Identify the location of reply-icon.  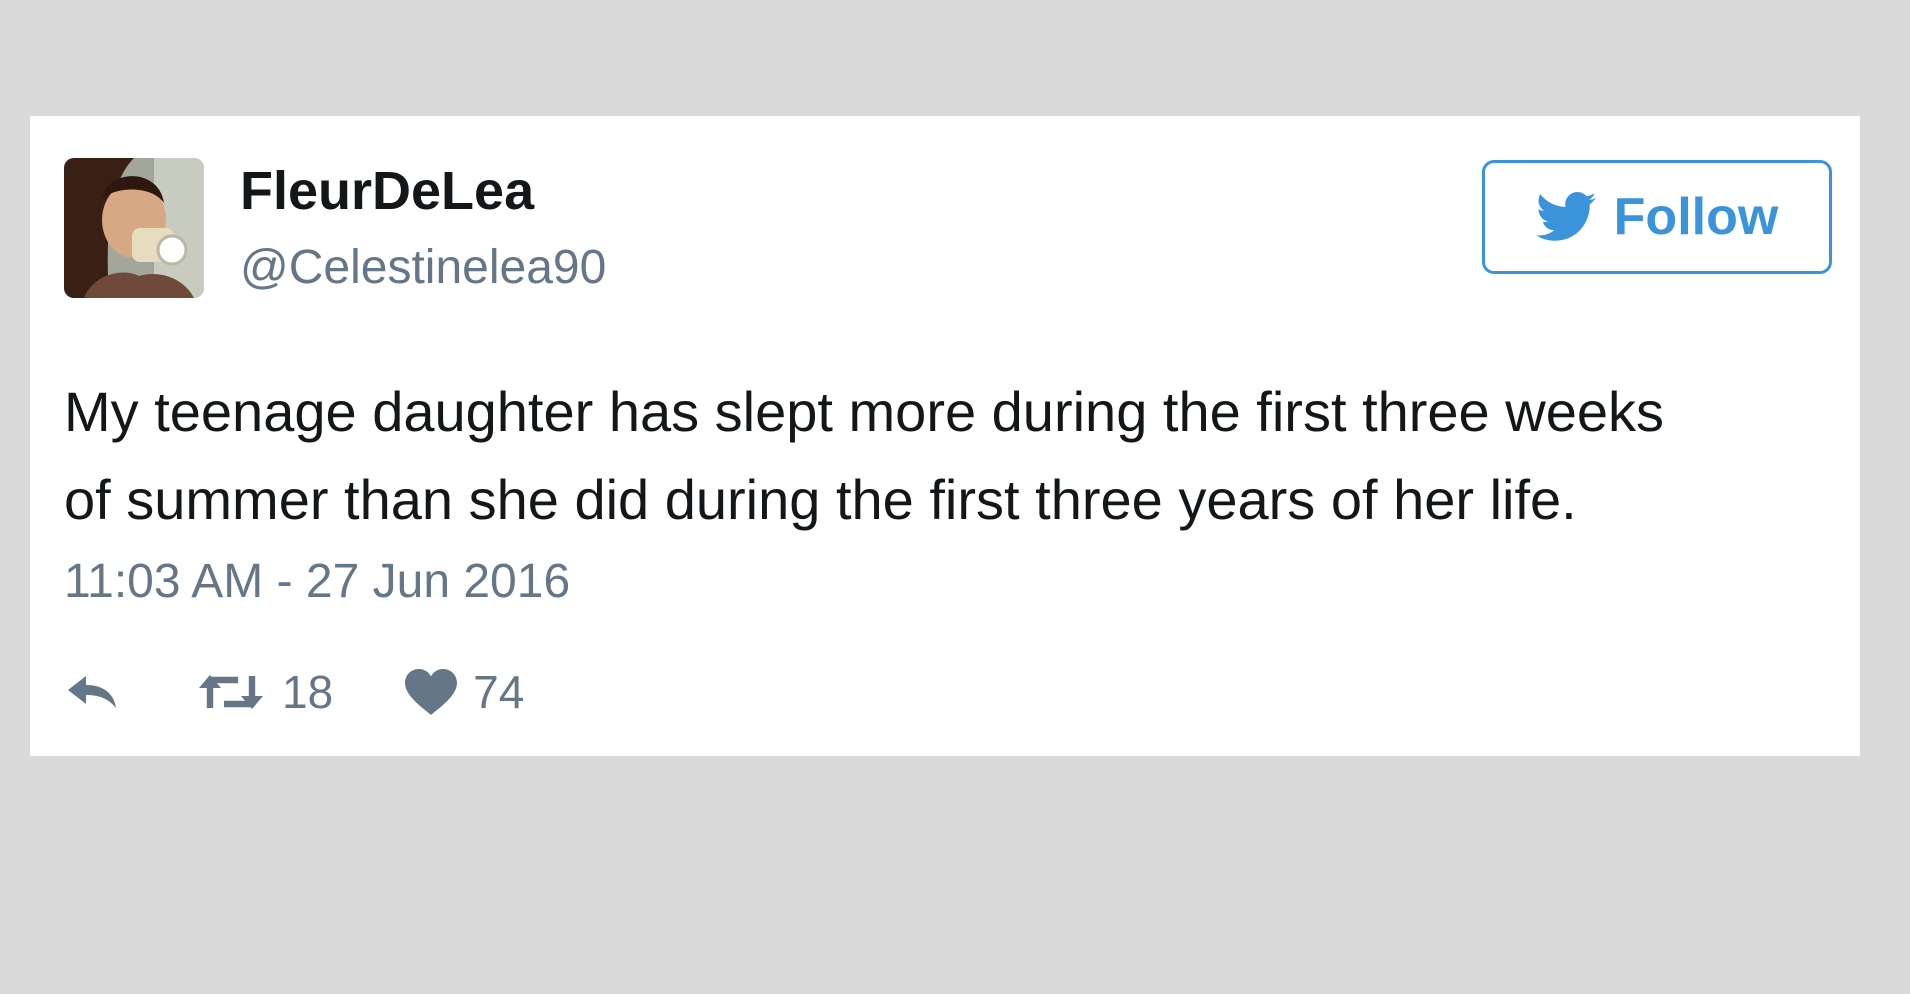
(94, 692).